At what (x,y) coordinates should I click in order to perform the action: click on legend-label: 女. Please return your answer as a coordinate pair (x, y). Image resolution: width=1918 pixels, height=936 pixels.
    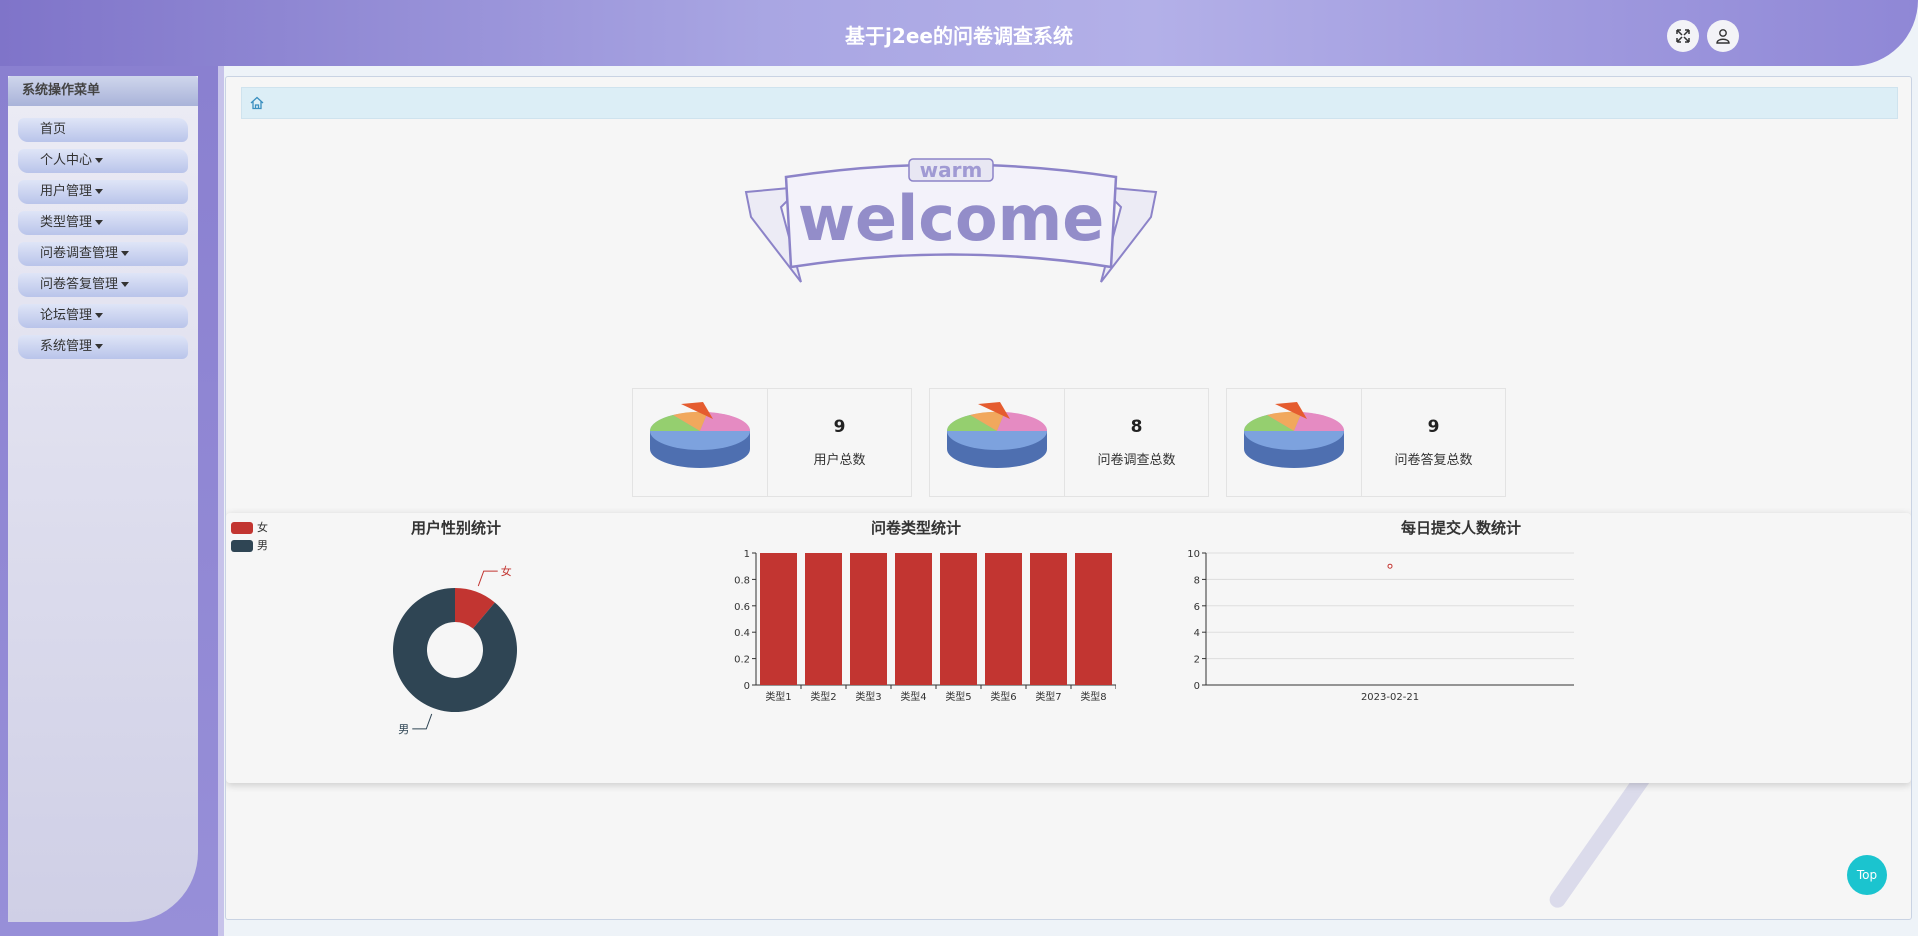
    Looking at the image, I should click on (262, 527).